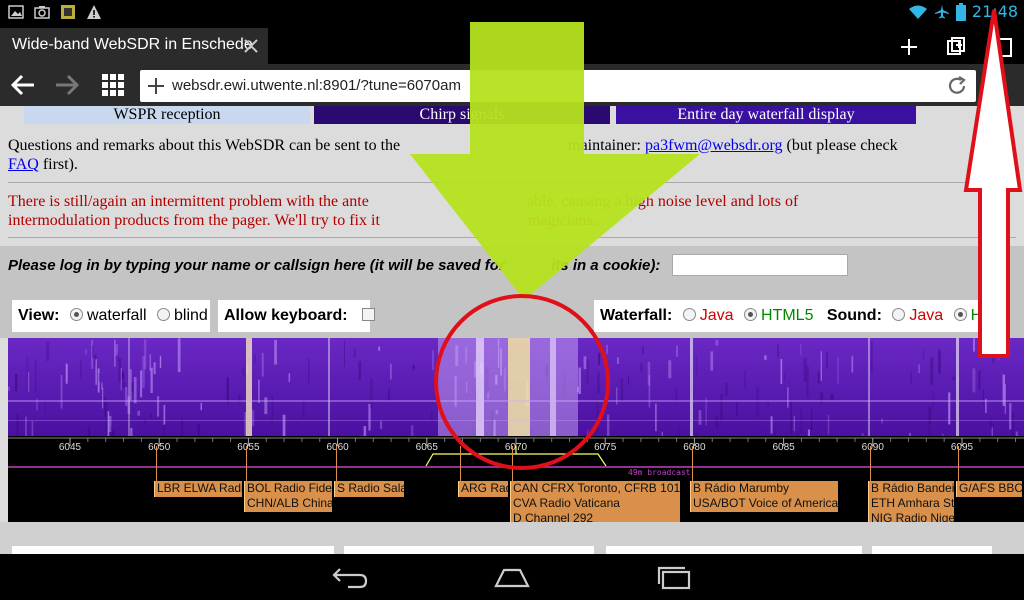 The image size is (1024, 600). Describe the element at coordinates (899, 314) in the screenshot. I see `sound-java-radio` at that location.